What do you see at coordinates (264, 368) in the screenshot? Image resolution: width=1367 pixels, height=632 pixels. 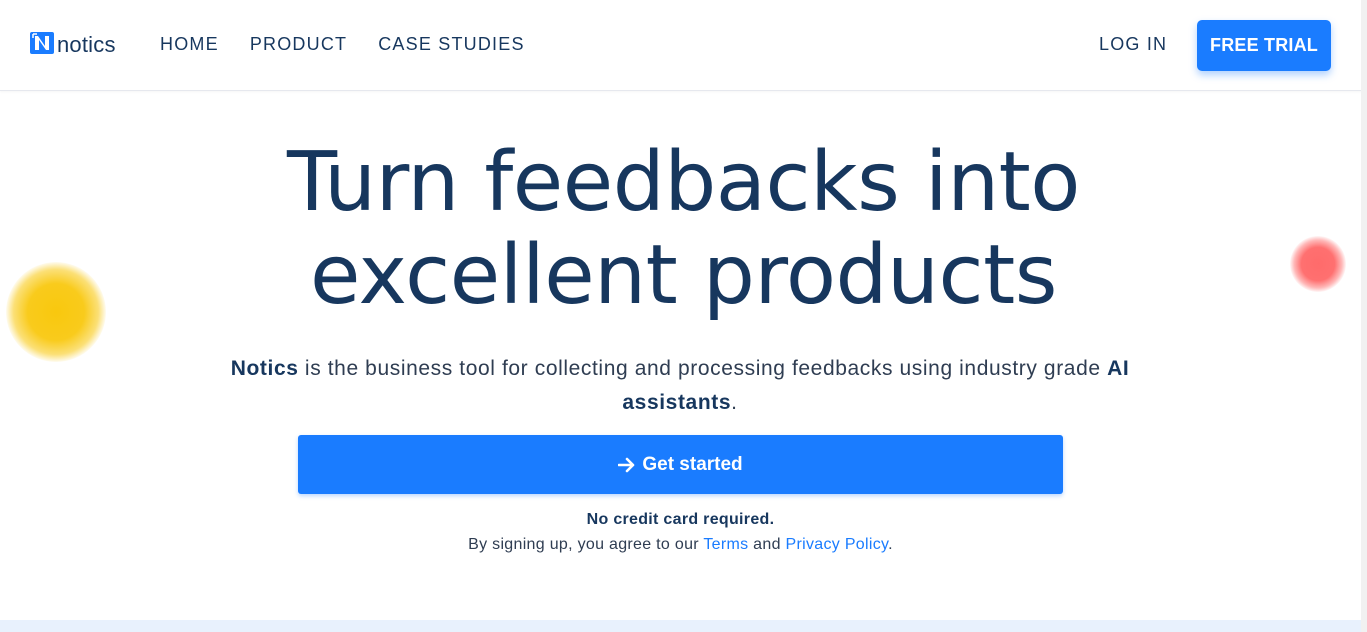 I see `subtitle-brand: Notics` at bounding box center [264, 368].